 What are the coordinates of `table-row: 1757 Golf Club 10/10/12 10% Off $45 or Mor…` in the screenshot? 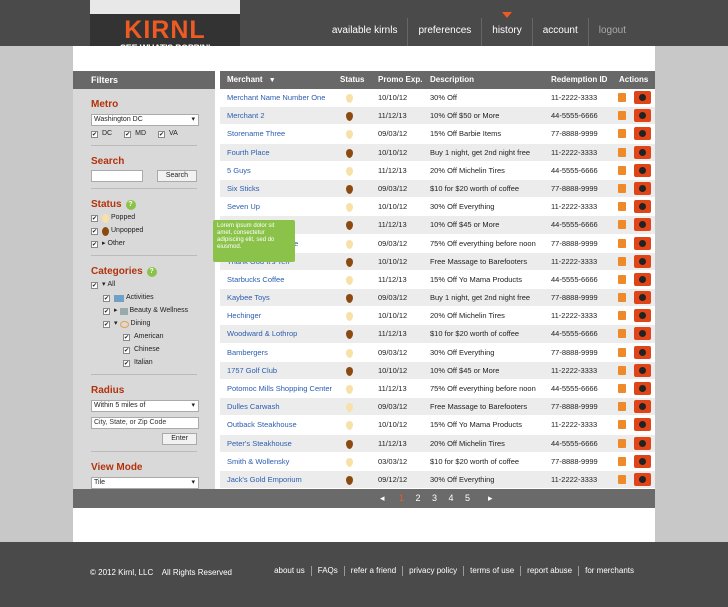 It's located at (437, 370).